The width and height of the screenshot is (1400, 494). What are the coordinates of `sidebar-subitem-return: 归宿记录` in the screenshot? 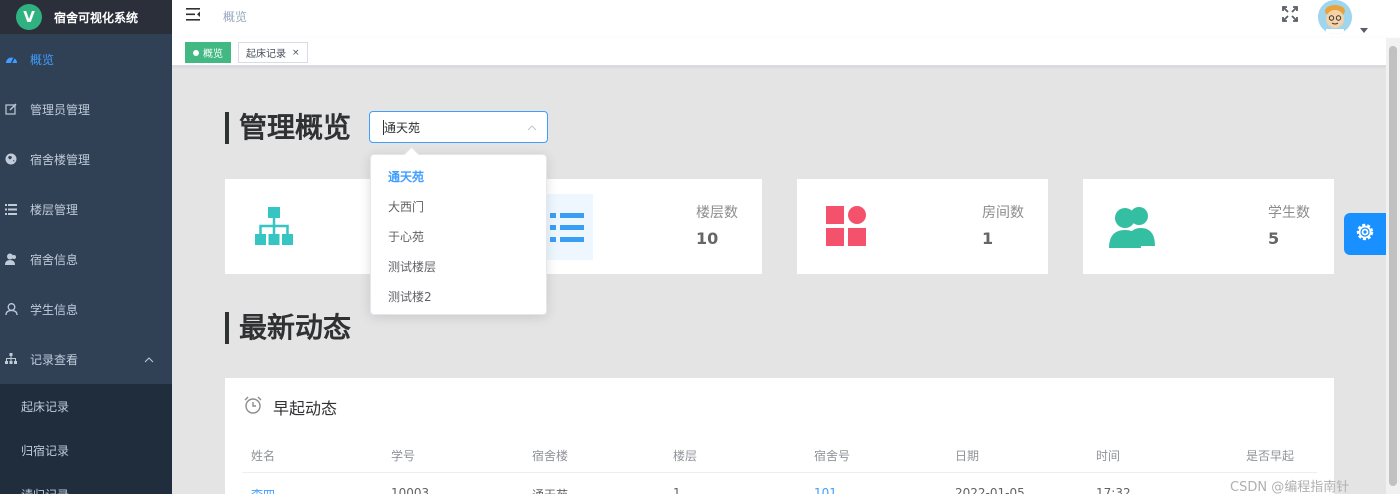 It's located at (86, 450).